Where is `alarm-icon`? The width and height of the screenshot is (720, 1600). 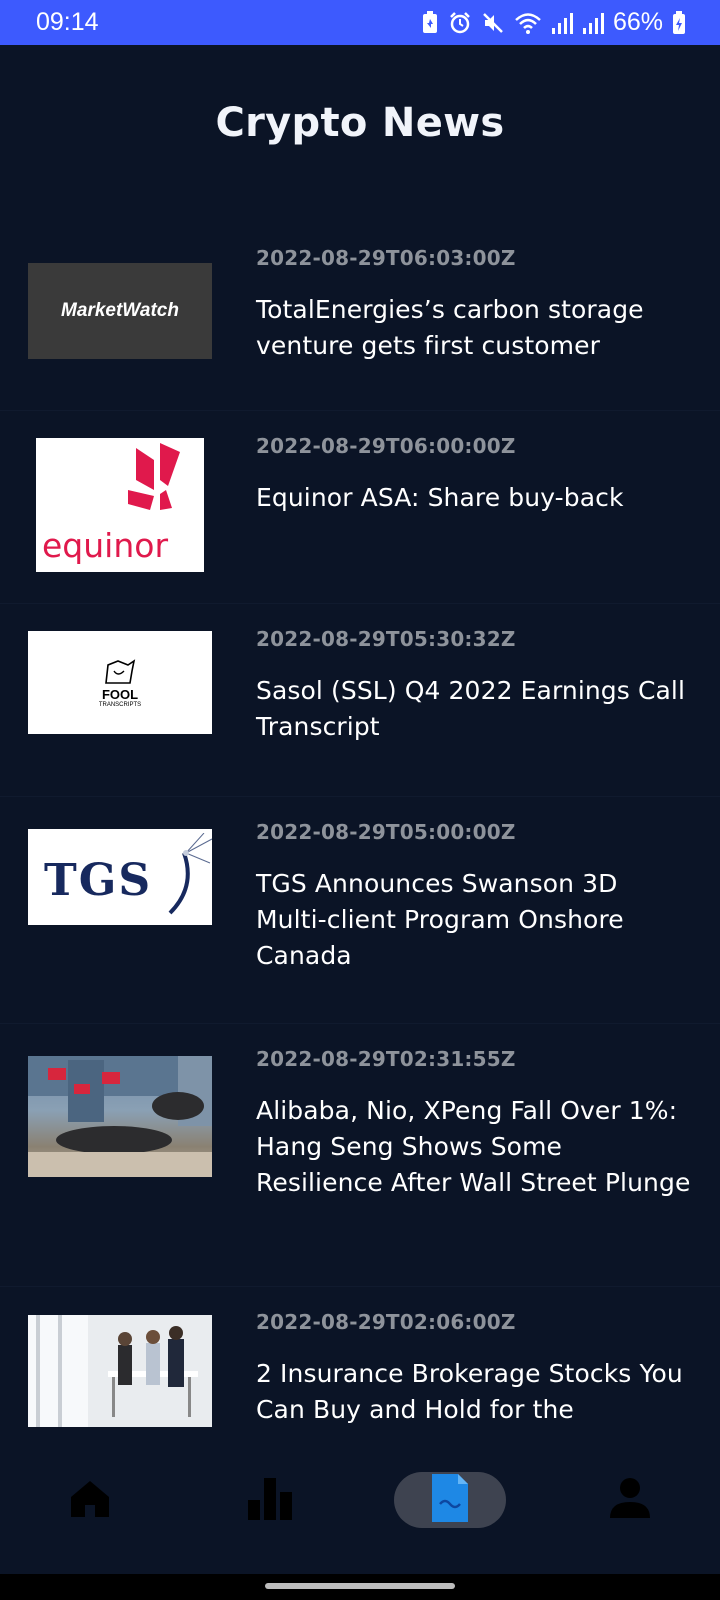 alarm-icon is located at coordinates (460, 23).